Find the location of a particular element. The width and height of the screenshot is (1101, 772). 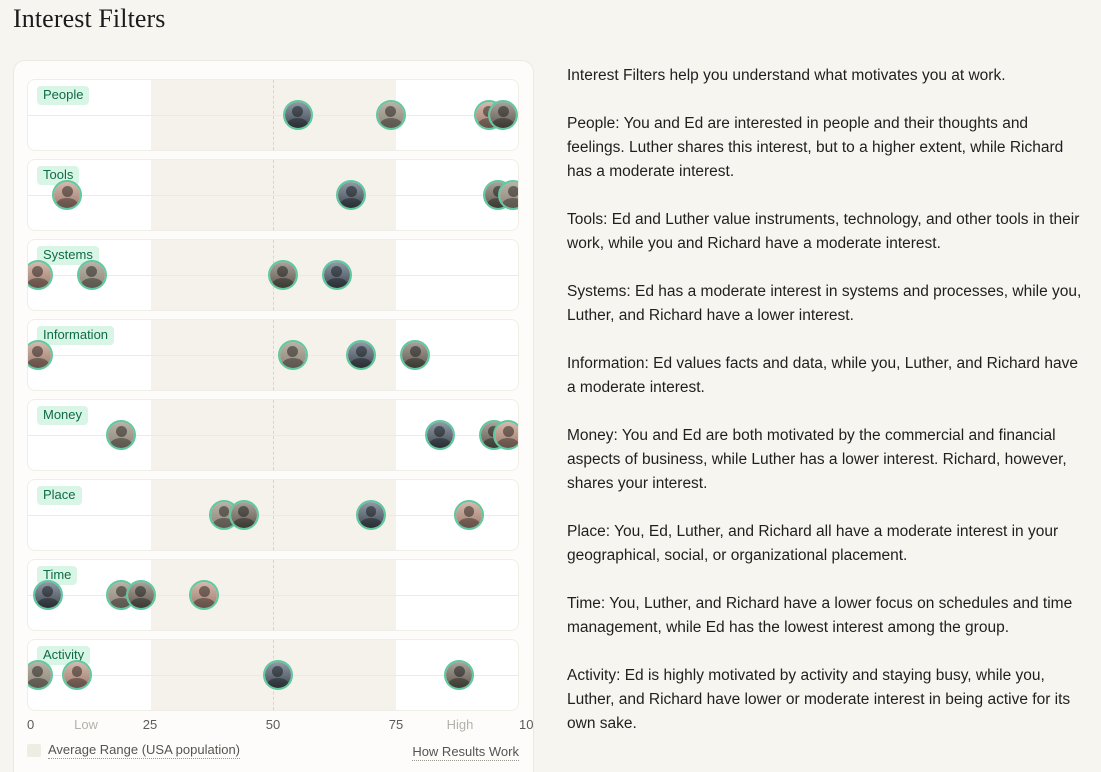

how-results-work-link: How Results Work is located at coordinates (465, 752).